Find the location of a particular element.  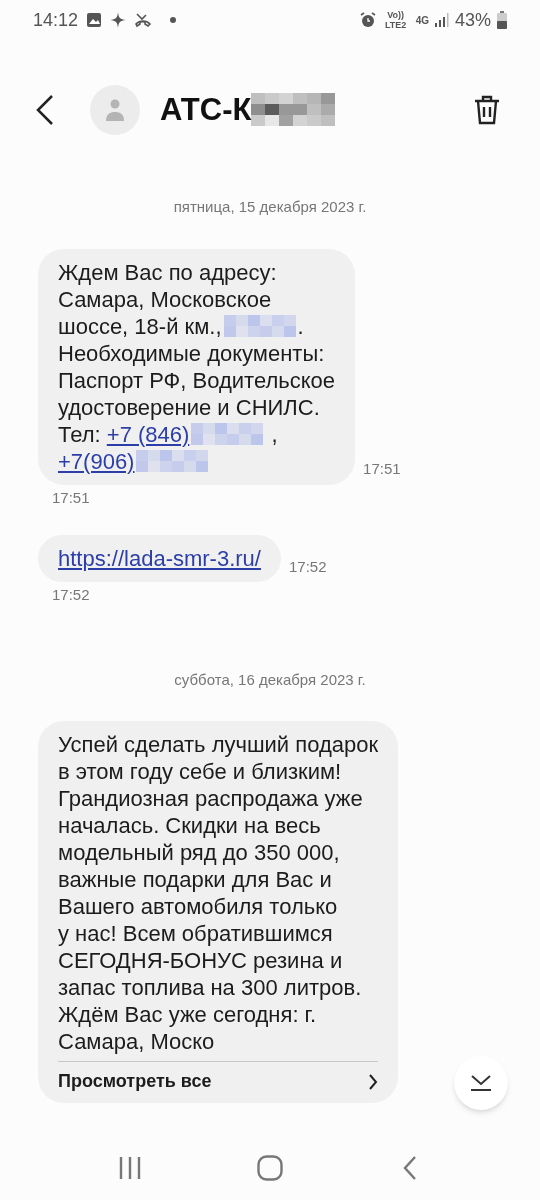

data-label: 4G is located at coordinates (422, 20).